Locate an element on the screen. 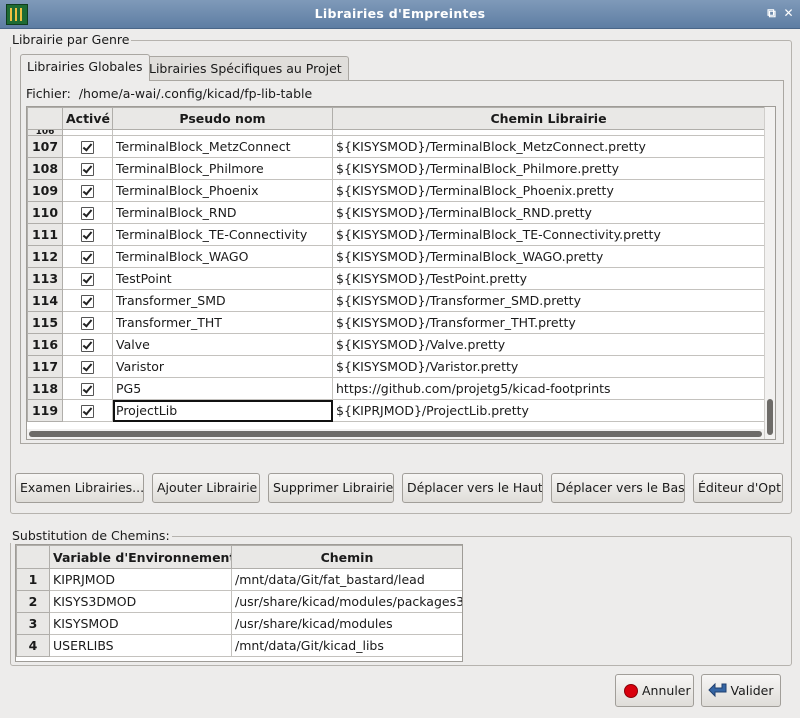 Image resolution: width=800 pixels, height=718 pixels. path-cell: /mnt/data/Git/fat_bastard/lead is located at coordinates (346, 579).